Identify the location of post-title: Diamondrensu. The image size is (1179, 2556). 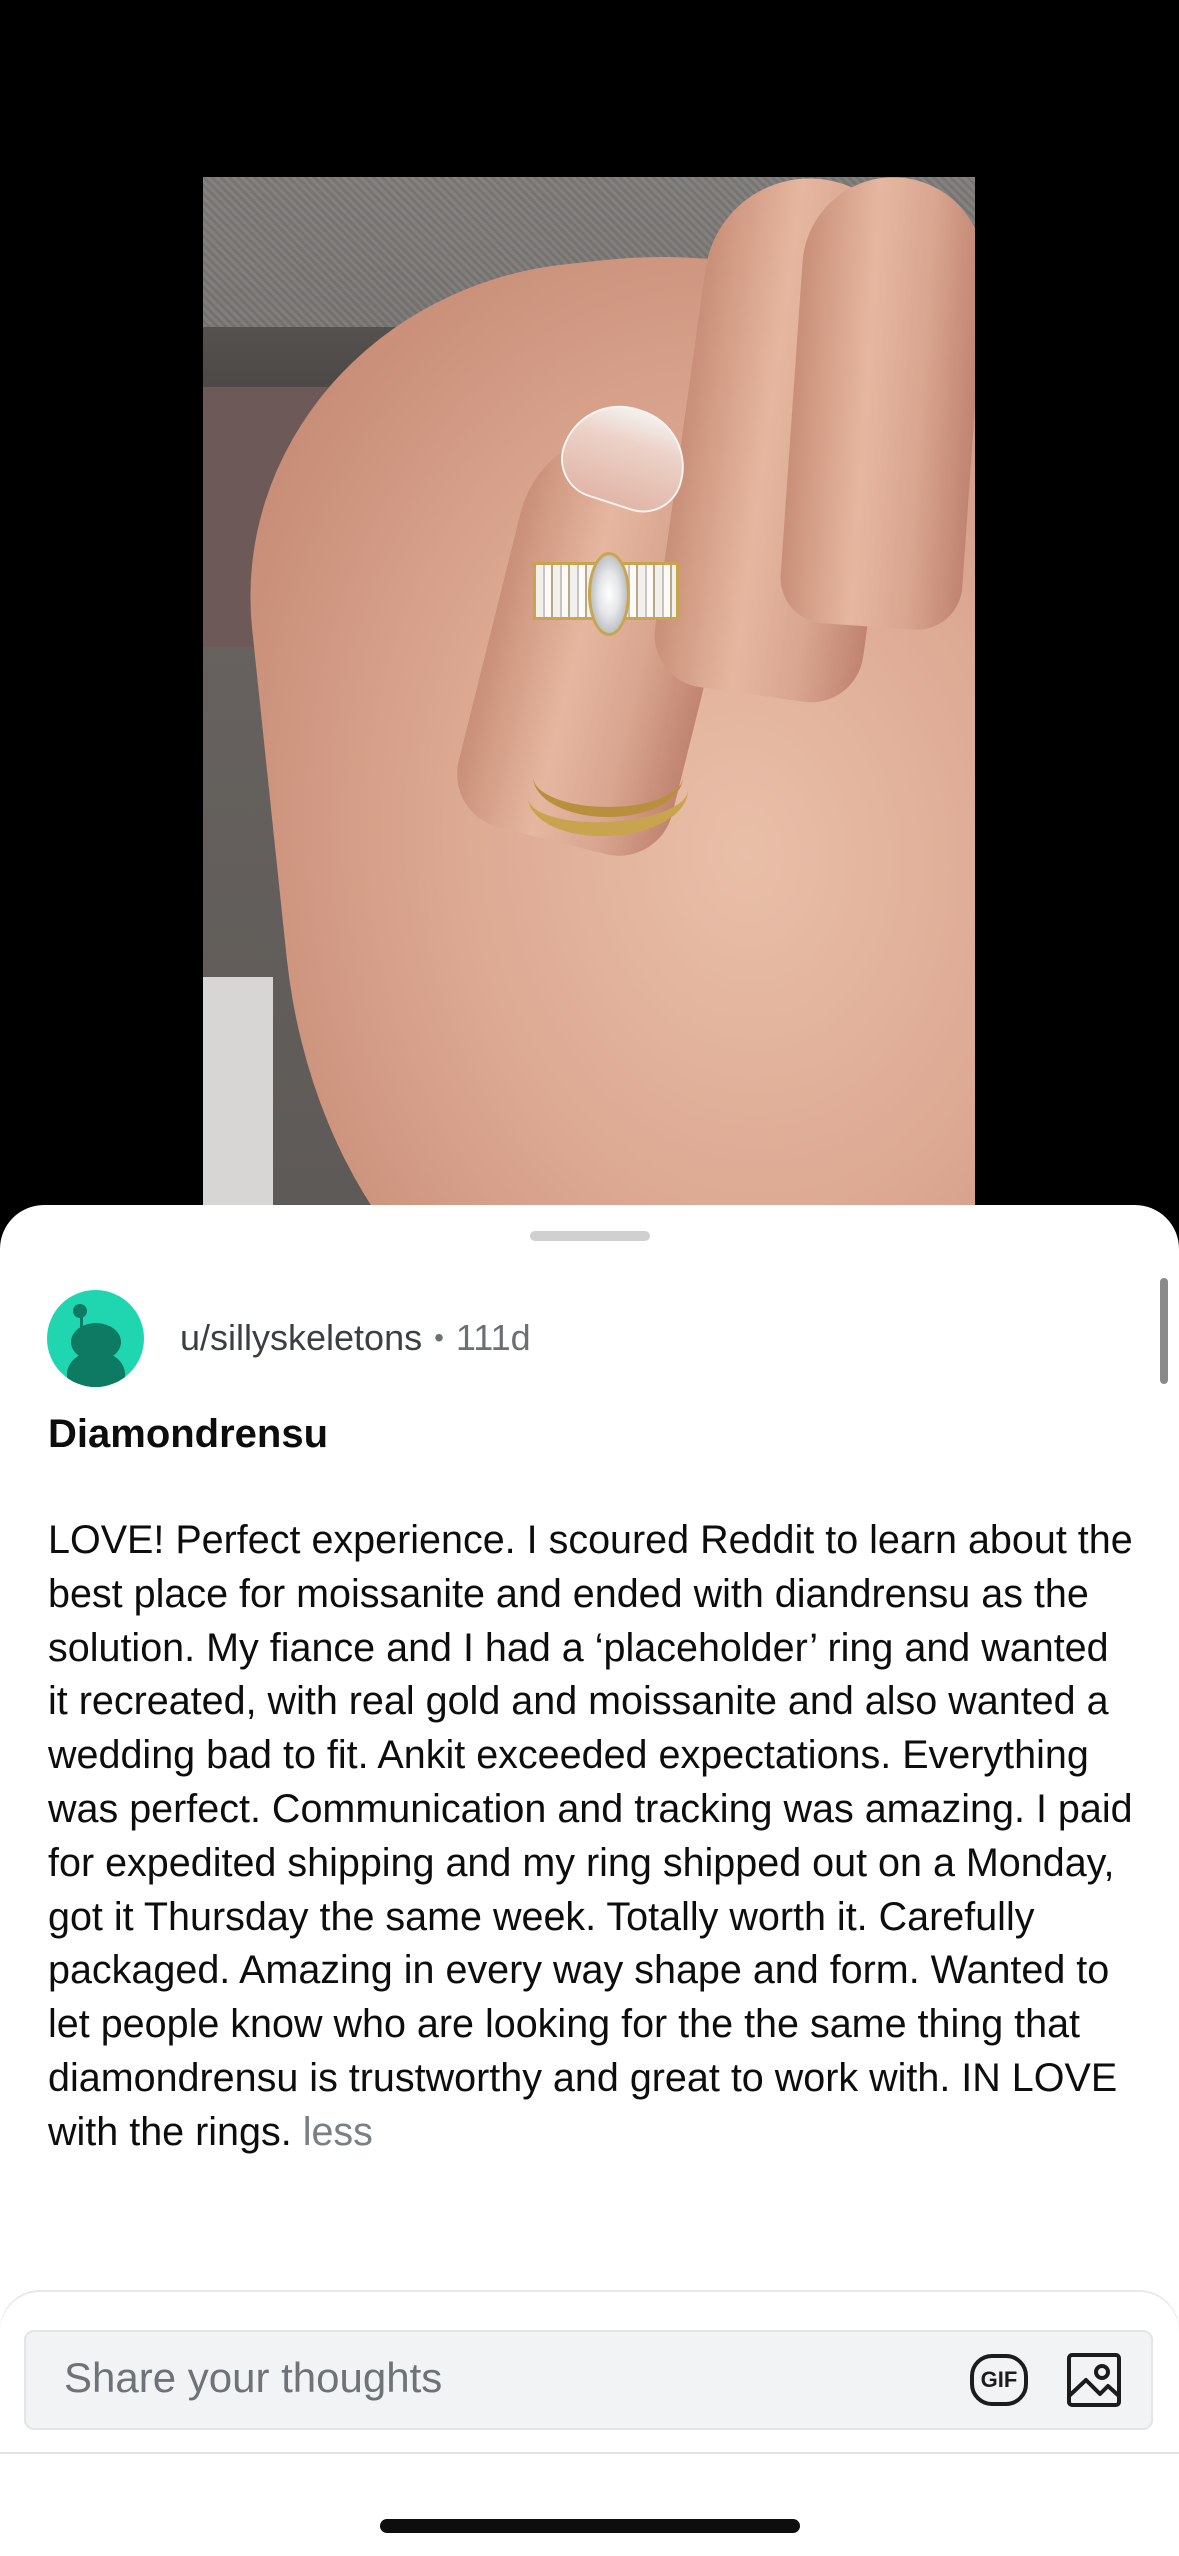
(188, 1434).